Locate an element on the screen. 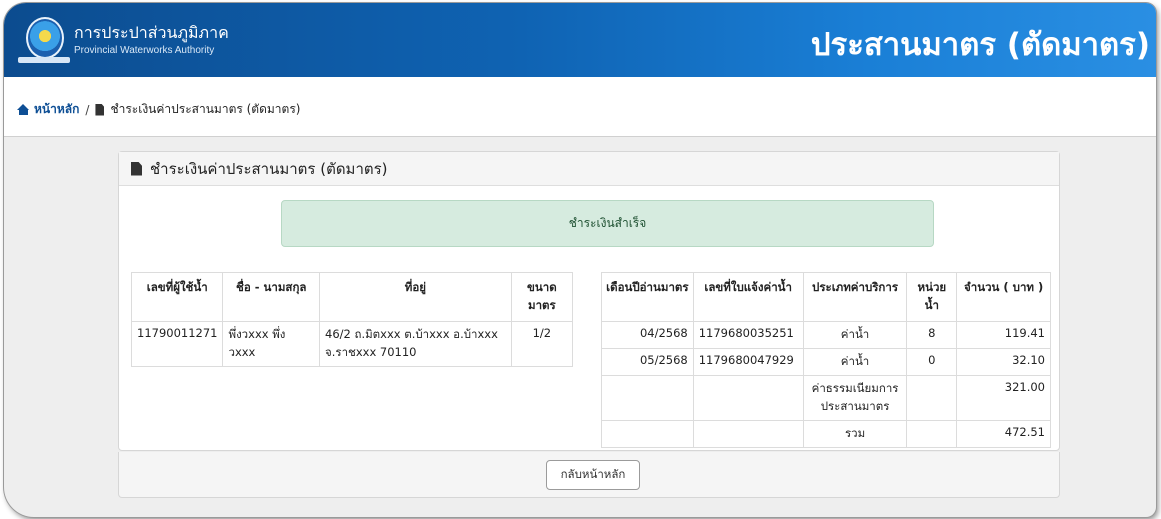  cell-meter-size: 1/2 is located at coordinates (542, 344).